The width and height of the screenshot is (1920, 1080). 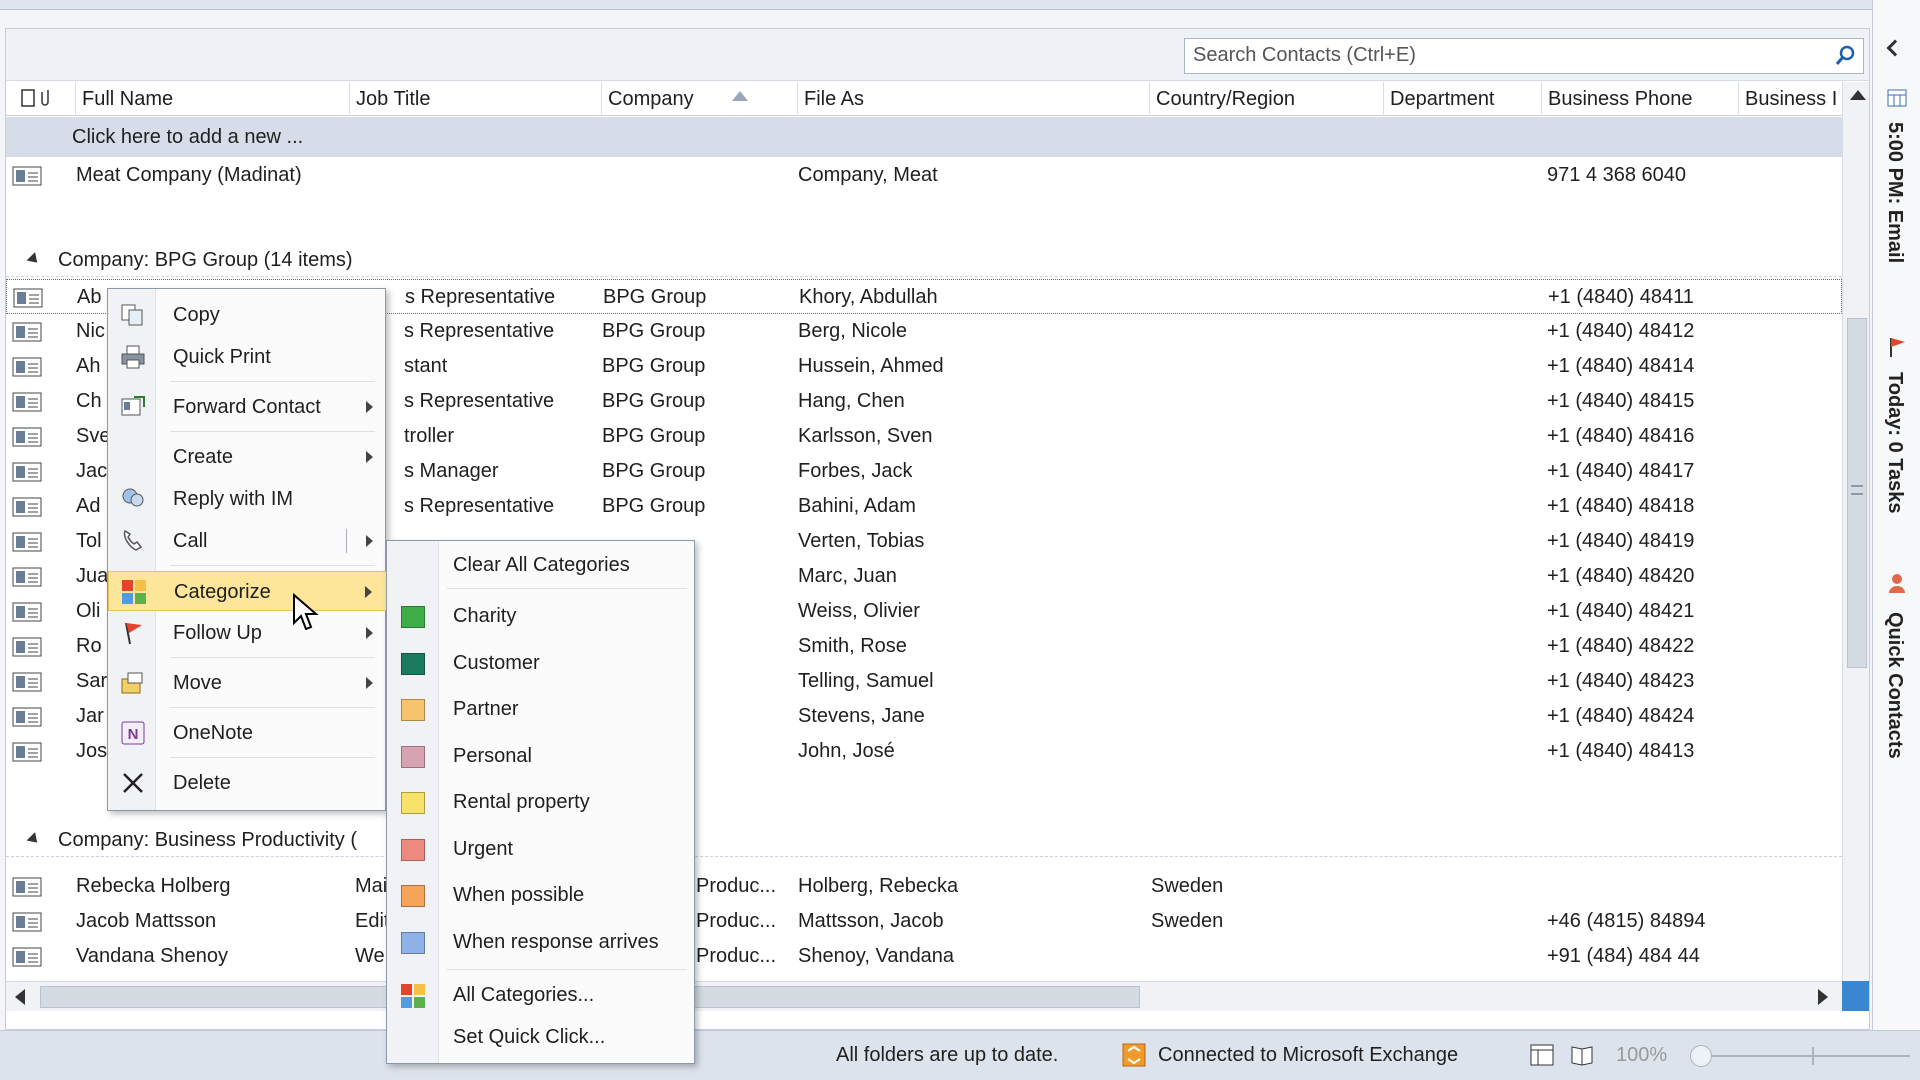 What do you see at coordinates (133, 406) in the screenshot?
I see `forward-contact-icon` at bounding box center [133, 406].